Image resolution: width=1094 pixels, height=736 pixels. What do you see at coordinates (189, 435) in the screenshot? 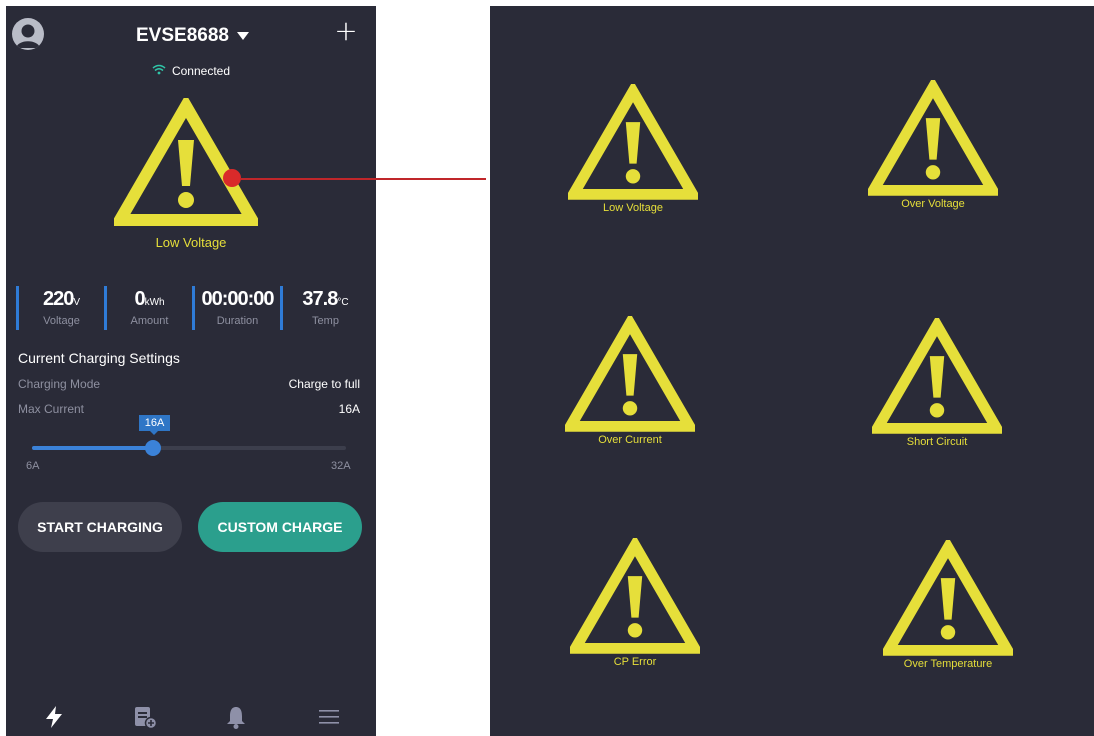
I see `max-current-slider: 16A` at bounding box center [189, 435].